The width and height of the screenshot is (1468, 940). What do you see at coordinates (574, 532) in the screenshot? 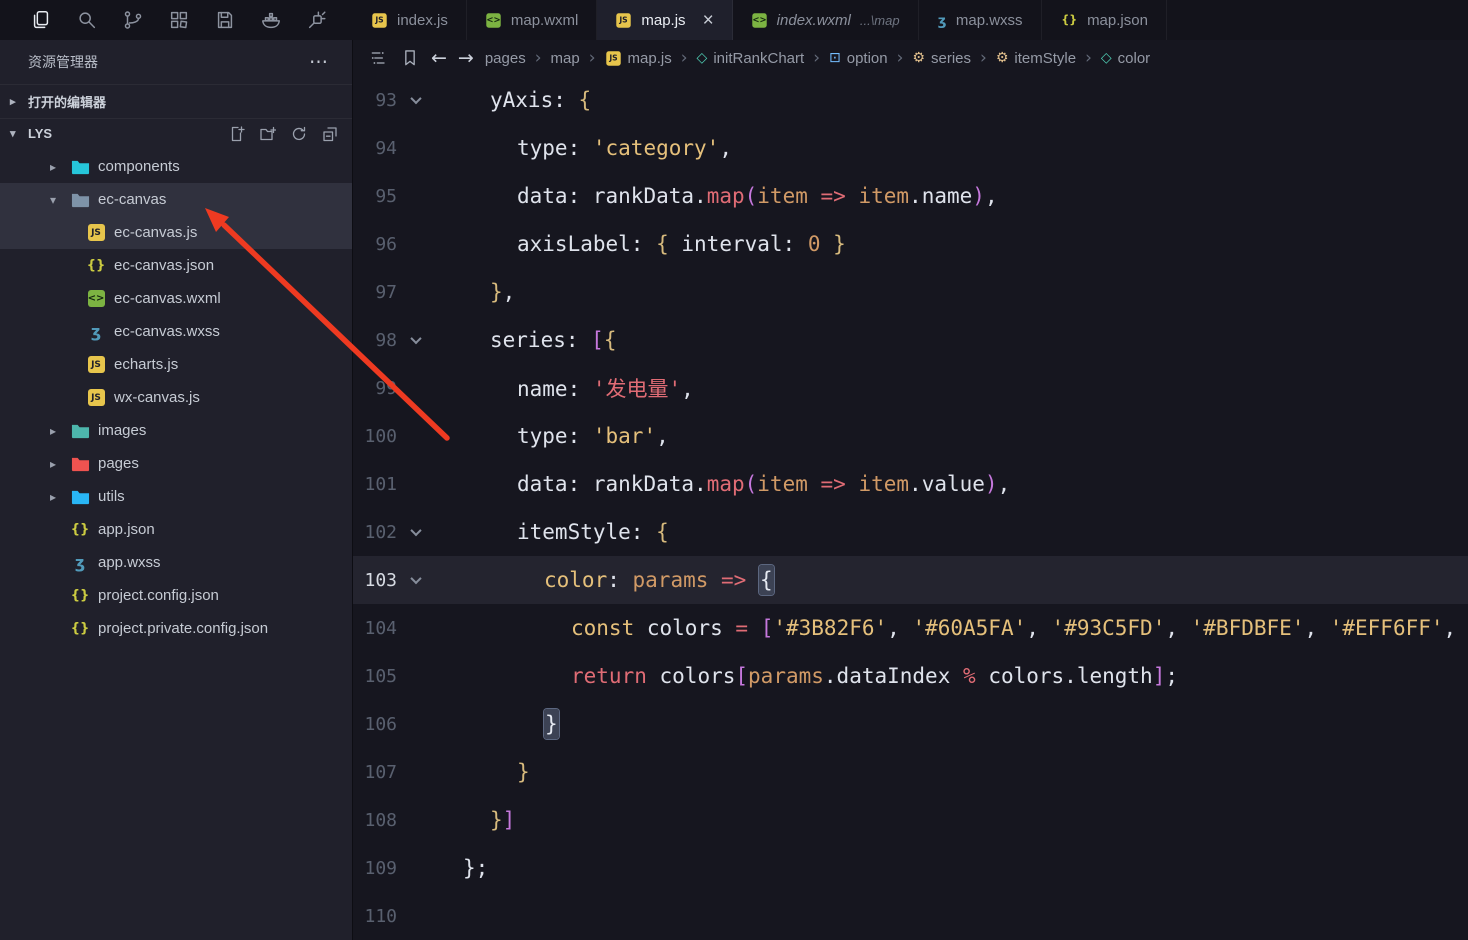
I see `code-token: itemStyle` at bounding box center [574, 532].